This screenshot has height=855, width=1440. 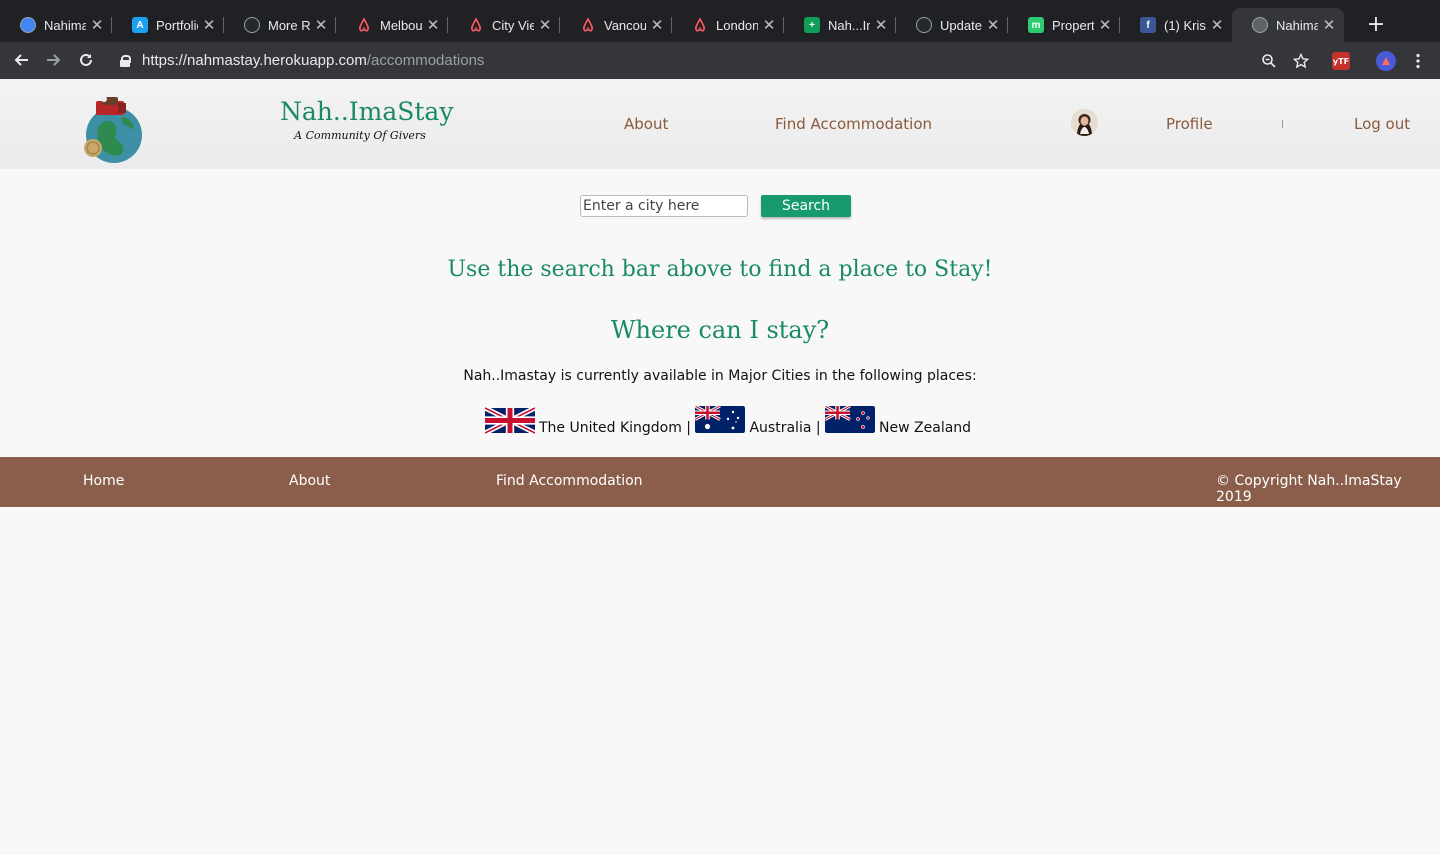 I want to click on nav-find-accommodation-link: Find Accommodation, so click(x=853, y=124).